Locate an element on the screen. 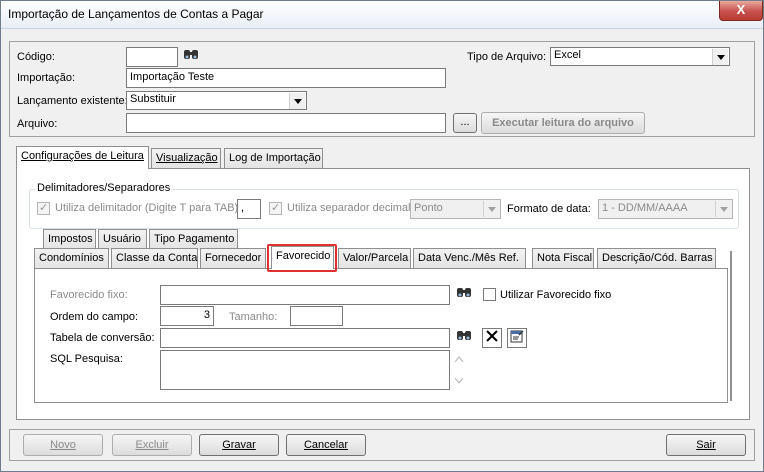 The image size is (764, 472). novo-button: Novo is located at coordinates (63, 445).